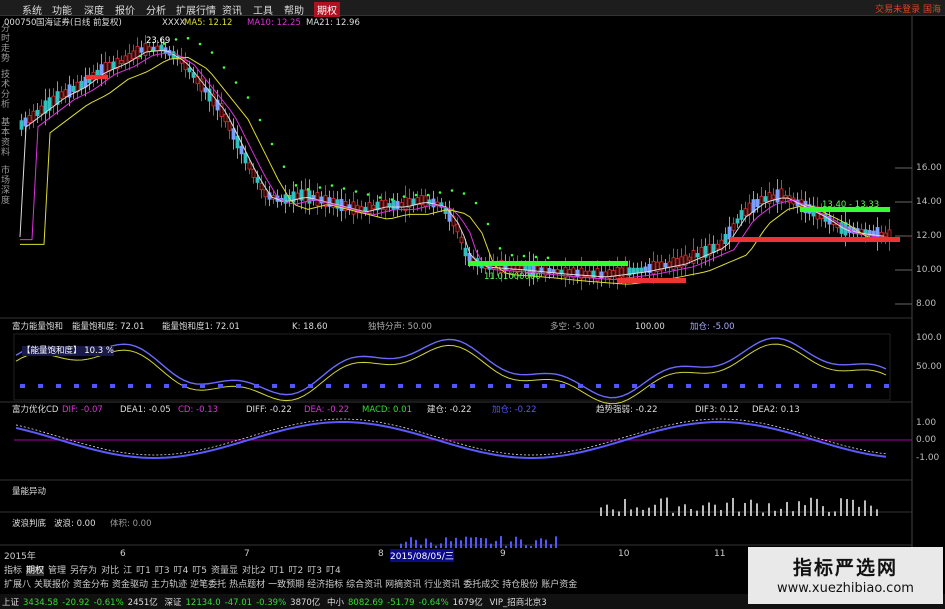 The height and width of the screenshot is (609, 945). I want to click on link-trades: 委托成交, so click(481, 585).